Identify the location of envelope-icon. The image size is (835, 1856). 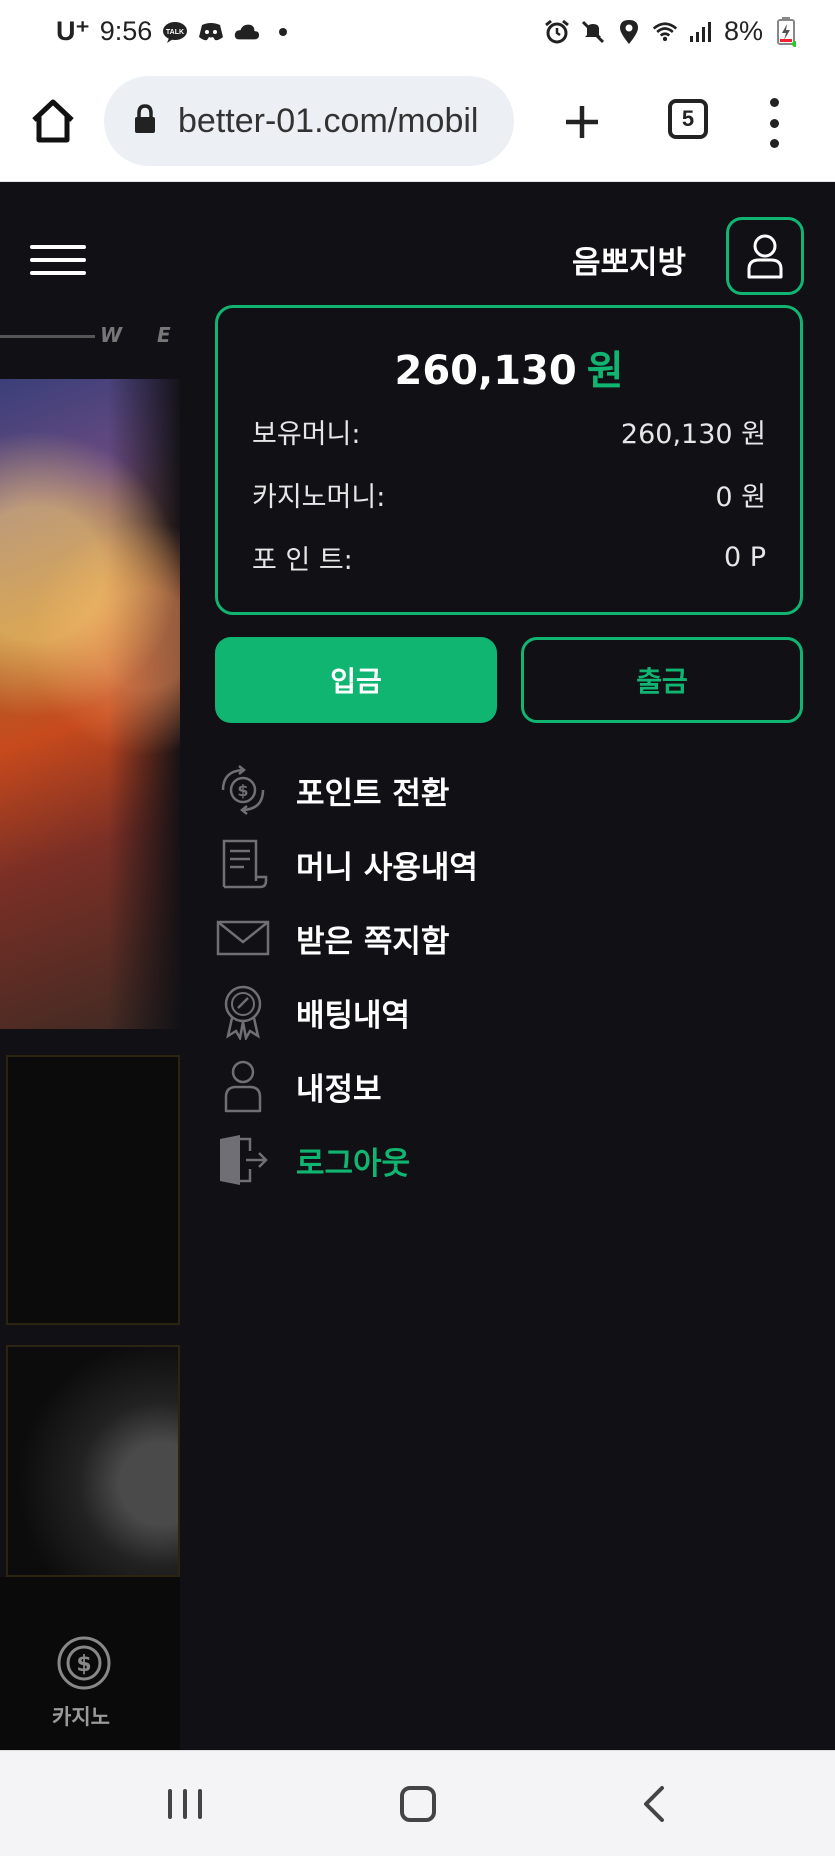
(243, 938).